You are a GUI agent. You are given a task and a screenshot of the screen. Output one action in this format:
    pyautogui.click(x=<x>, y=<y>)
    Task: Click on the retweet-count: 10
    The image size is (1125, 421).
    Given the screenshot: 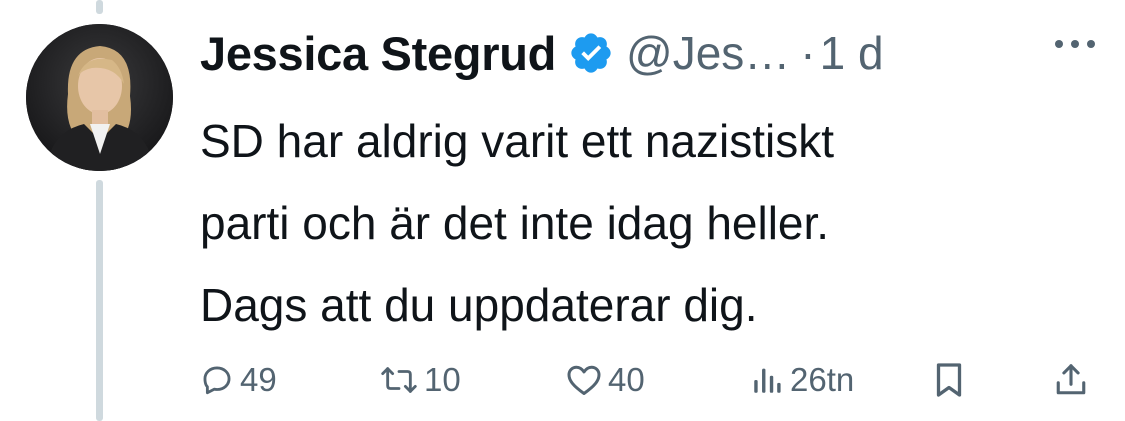 What is the action you would take?
    pyautogui.click(x=442, y=379)
    